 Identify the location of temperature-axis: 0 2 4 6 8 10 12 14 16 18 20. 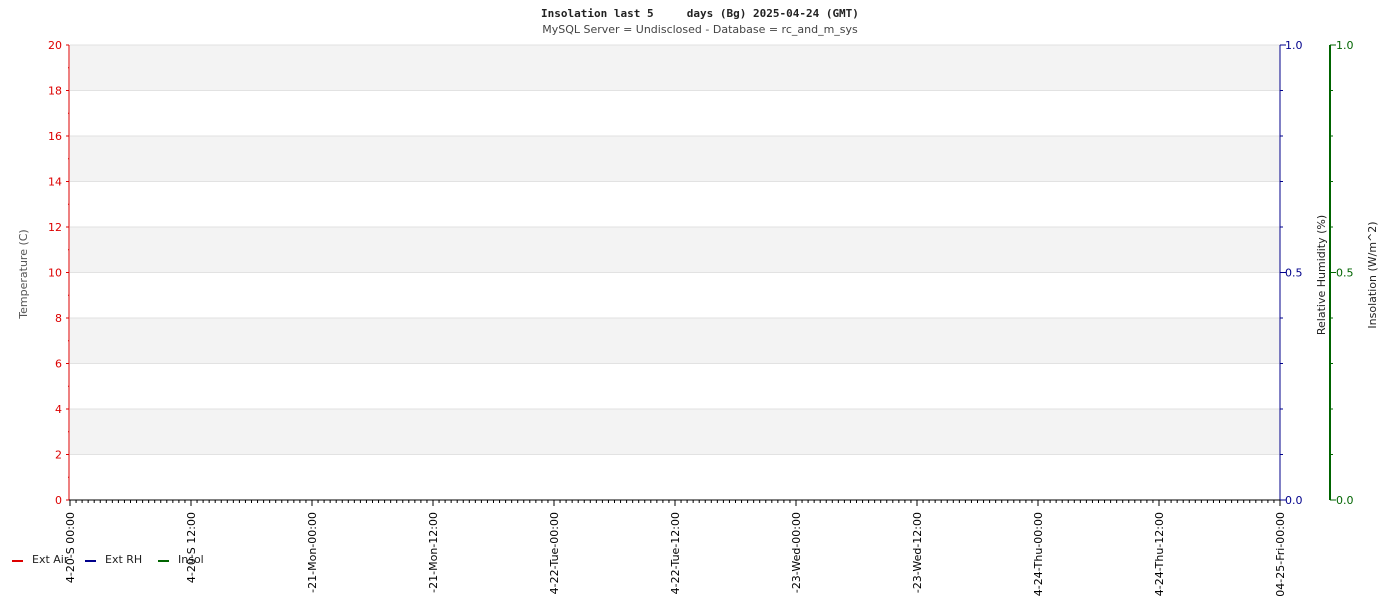
(59, 273).